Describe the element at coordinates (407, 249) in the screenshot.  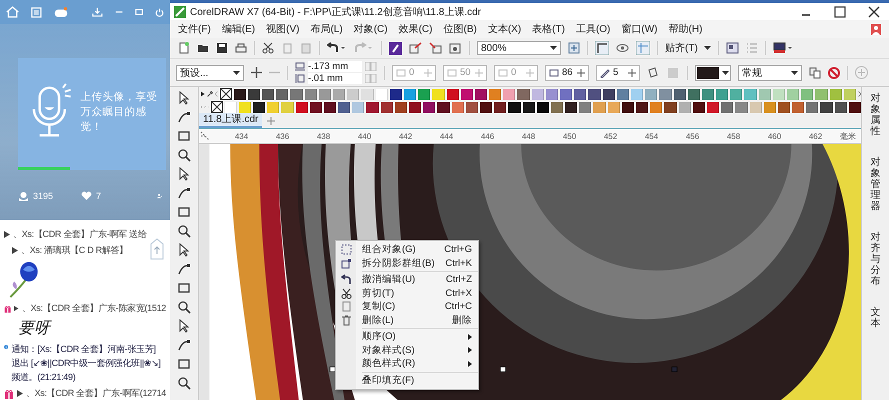
I see `menu-item: 组合对象(G) Ctrl+G` at that location.